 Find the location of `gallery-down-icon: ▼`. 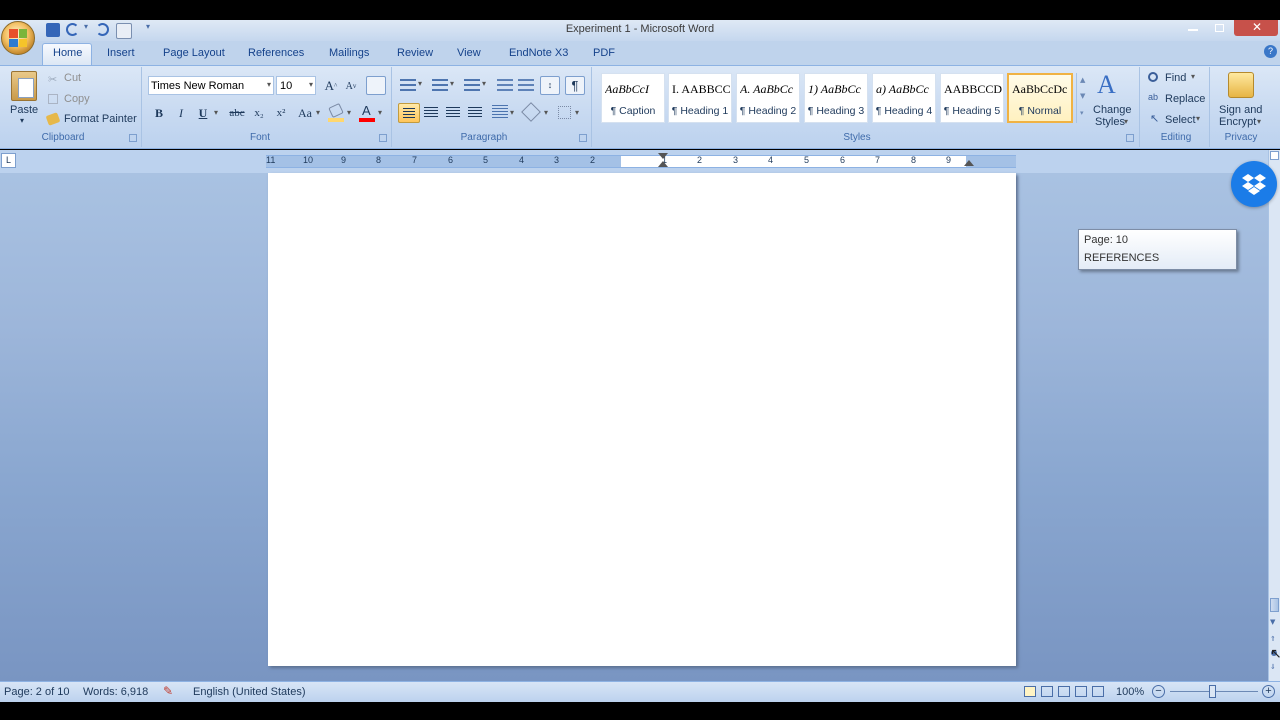

gallery-down-icon: ▼ is located at coordinates (1082, 96).